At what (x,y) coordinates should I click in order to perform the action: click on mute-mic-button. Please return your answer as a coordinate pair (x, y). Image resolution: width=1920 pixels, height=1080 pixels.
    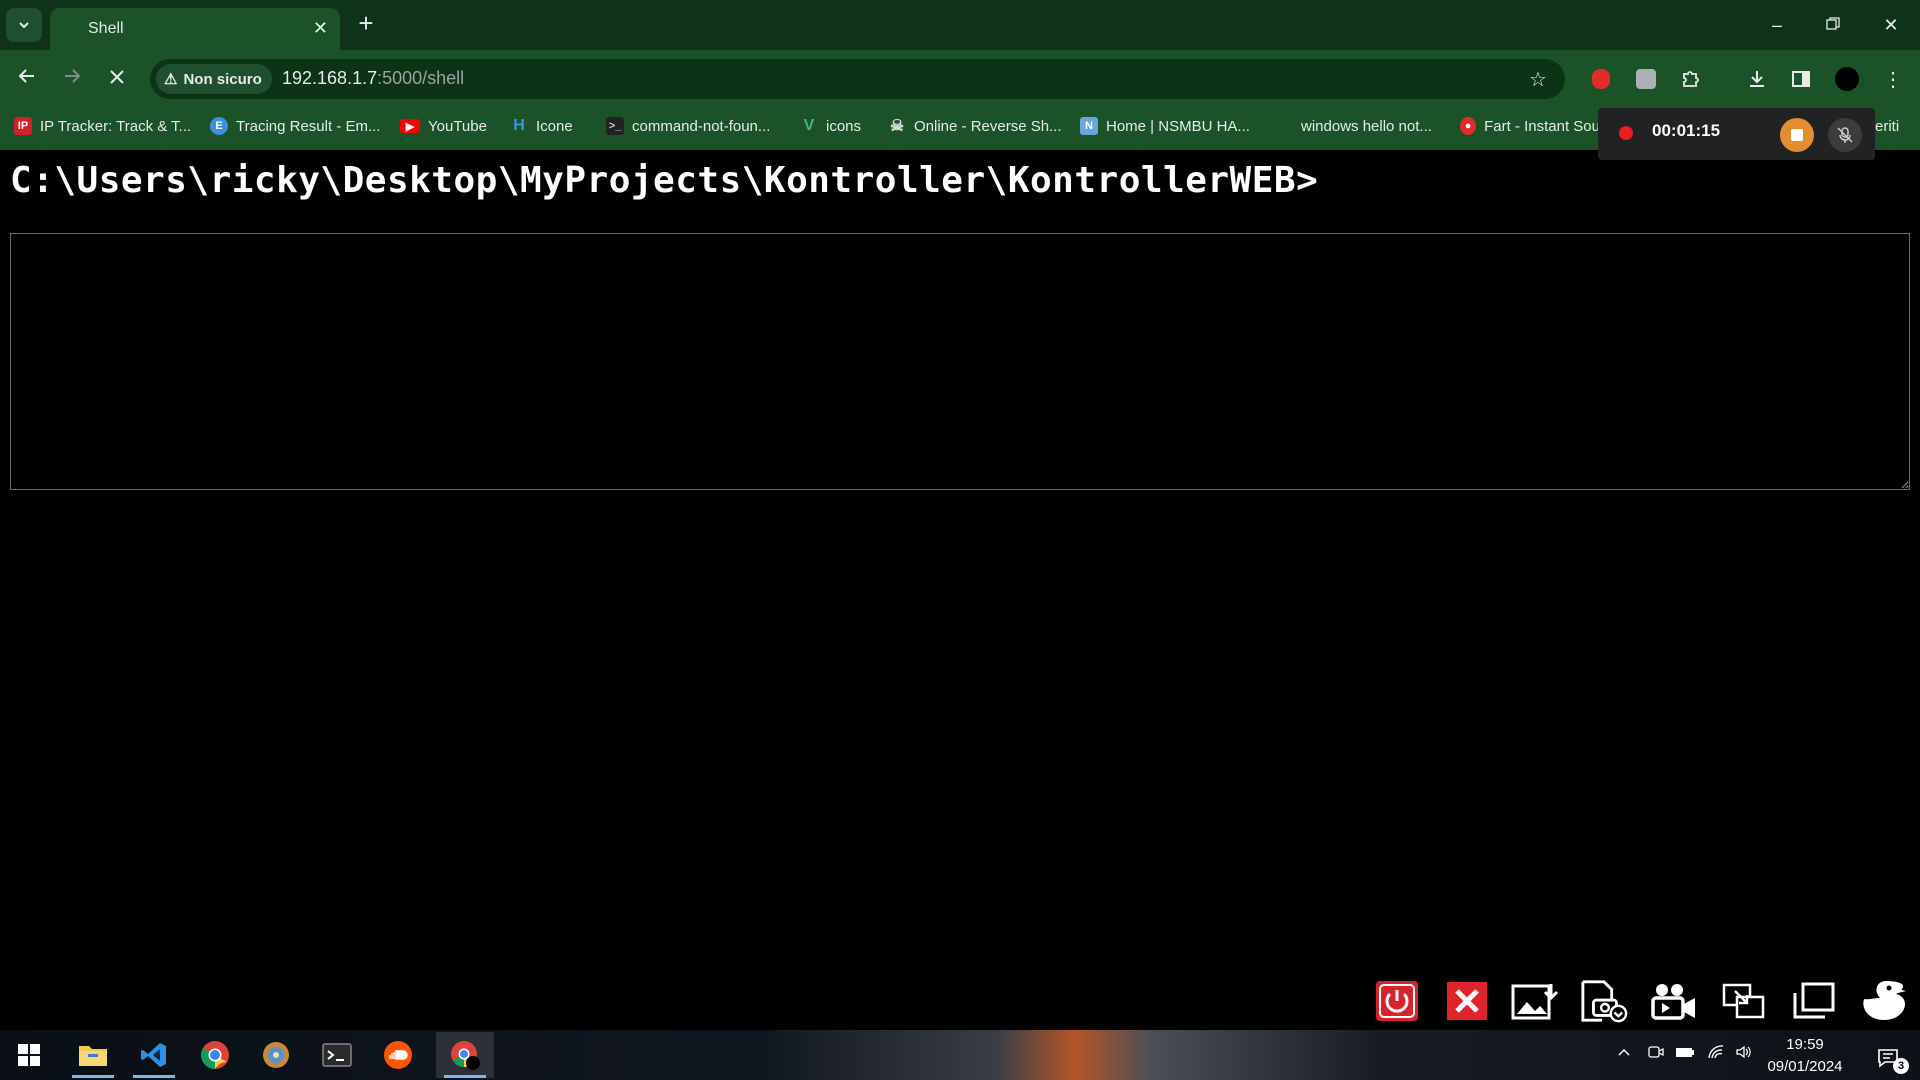
    Looking at the image, I should click on (1845, 135).